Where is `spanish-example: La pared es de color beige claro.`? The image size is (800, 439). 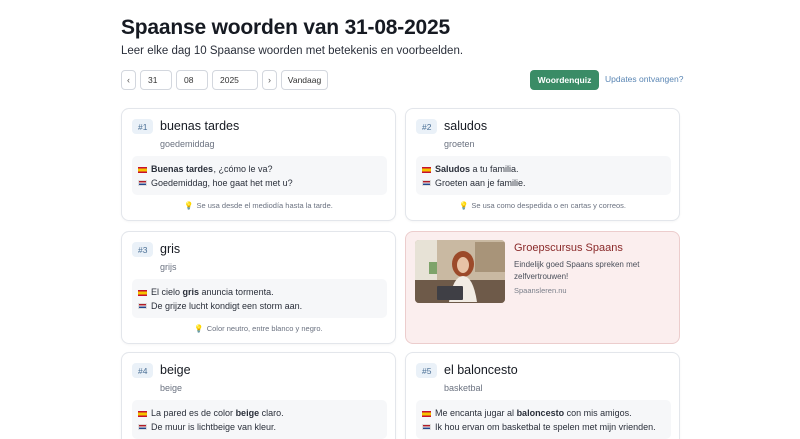
spanish-example: La pared es de color beige claro. is located at coordinates (258, 414).